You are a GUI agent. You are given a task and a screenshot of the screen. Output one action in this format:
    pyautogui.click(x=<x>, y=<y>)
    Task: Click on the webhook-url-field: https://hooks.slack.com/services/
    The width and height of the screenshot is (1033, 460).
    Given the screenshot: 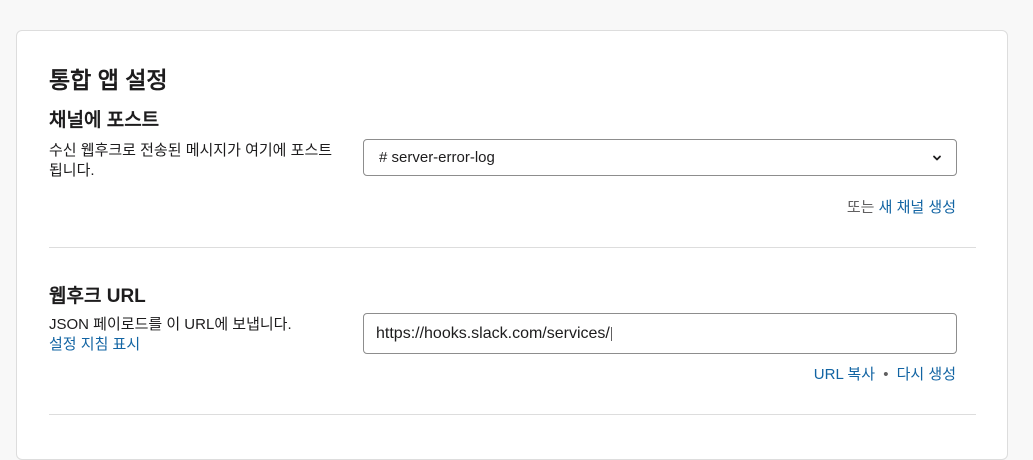 What is the action you would take?
    pyautogui.click(x=660, y=333)
    